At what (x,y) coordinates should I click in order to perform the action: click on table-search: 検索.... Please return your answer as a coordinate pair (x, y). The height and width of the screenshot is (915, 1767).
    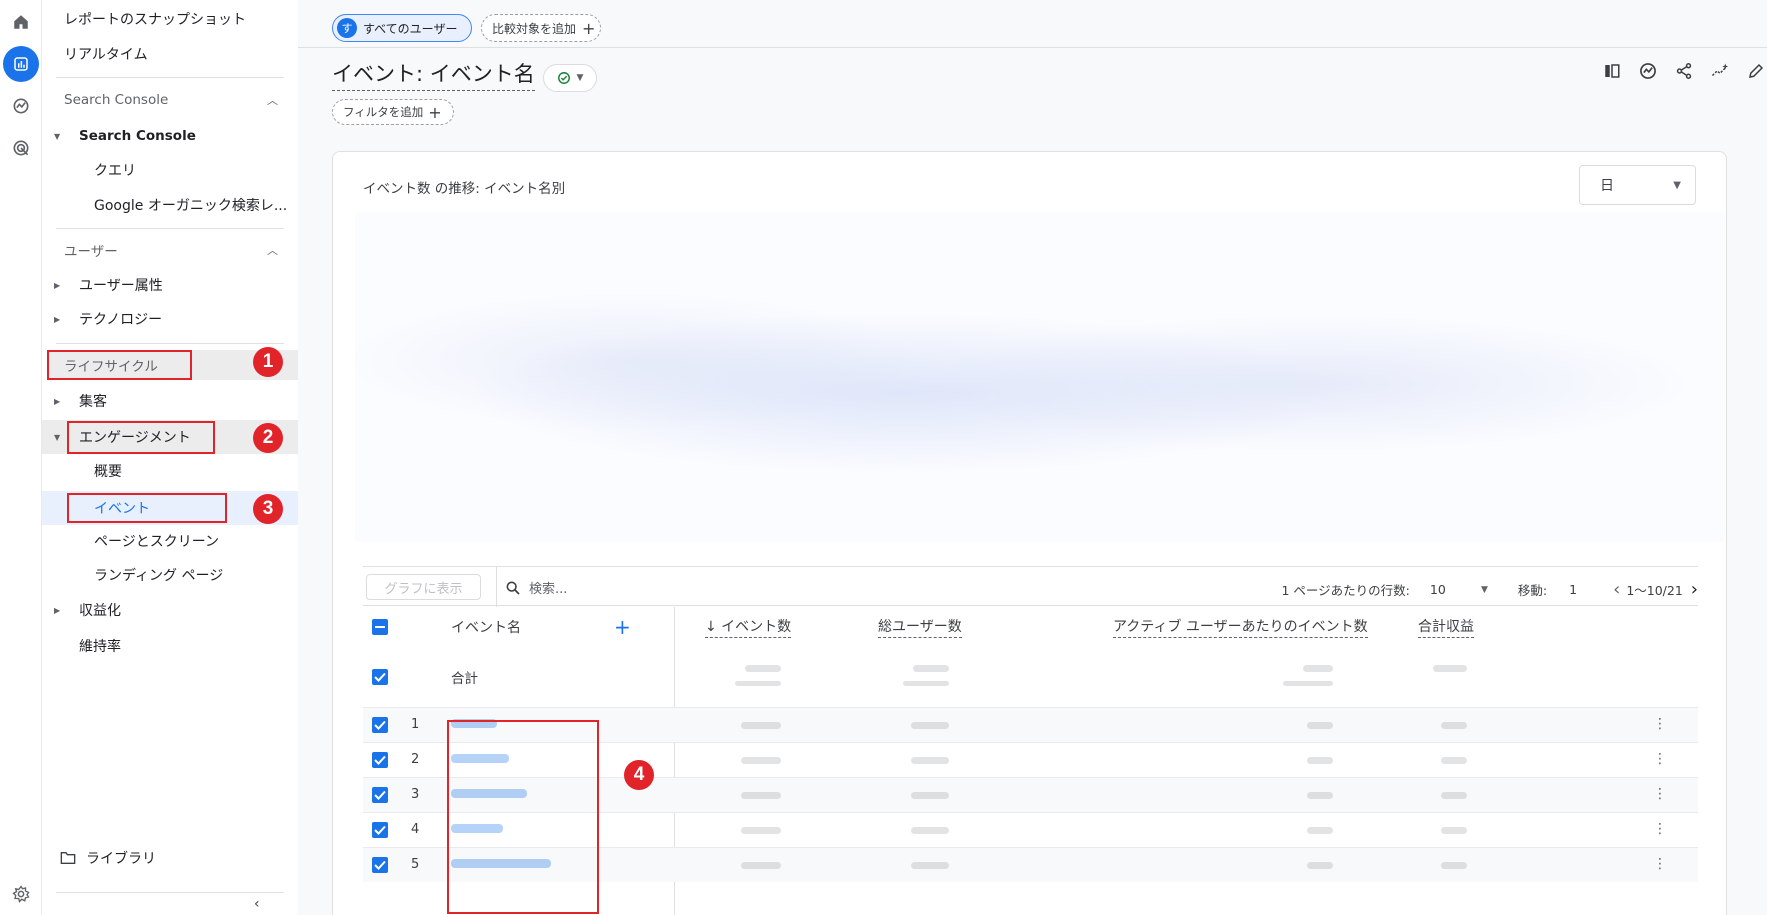
    Looking at the image, I should click on (536, 587).